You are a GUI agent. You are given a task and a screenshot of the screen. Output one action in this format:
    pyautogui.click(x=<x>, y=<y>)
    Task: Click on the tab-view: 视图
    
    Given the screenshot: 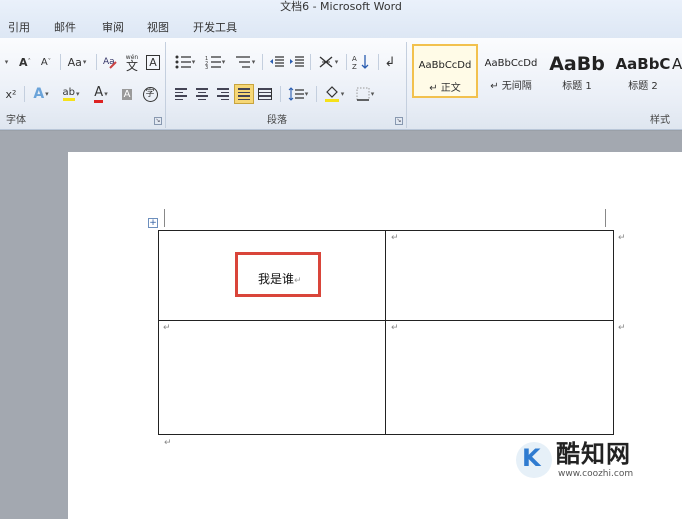 What is the action you would take?
    pyautogui.click(x=158, y=28)
    